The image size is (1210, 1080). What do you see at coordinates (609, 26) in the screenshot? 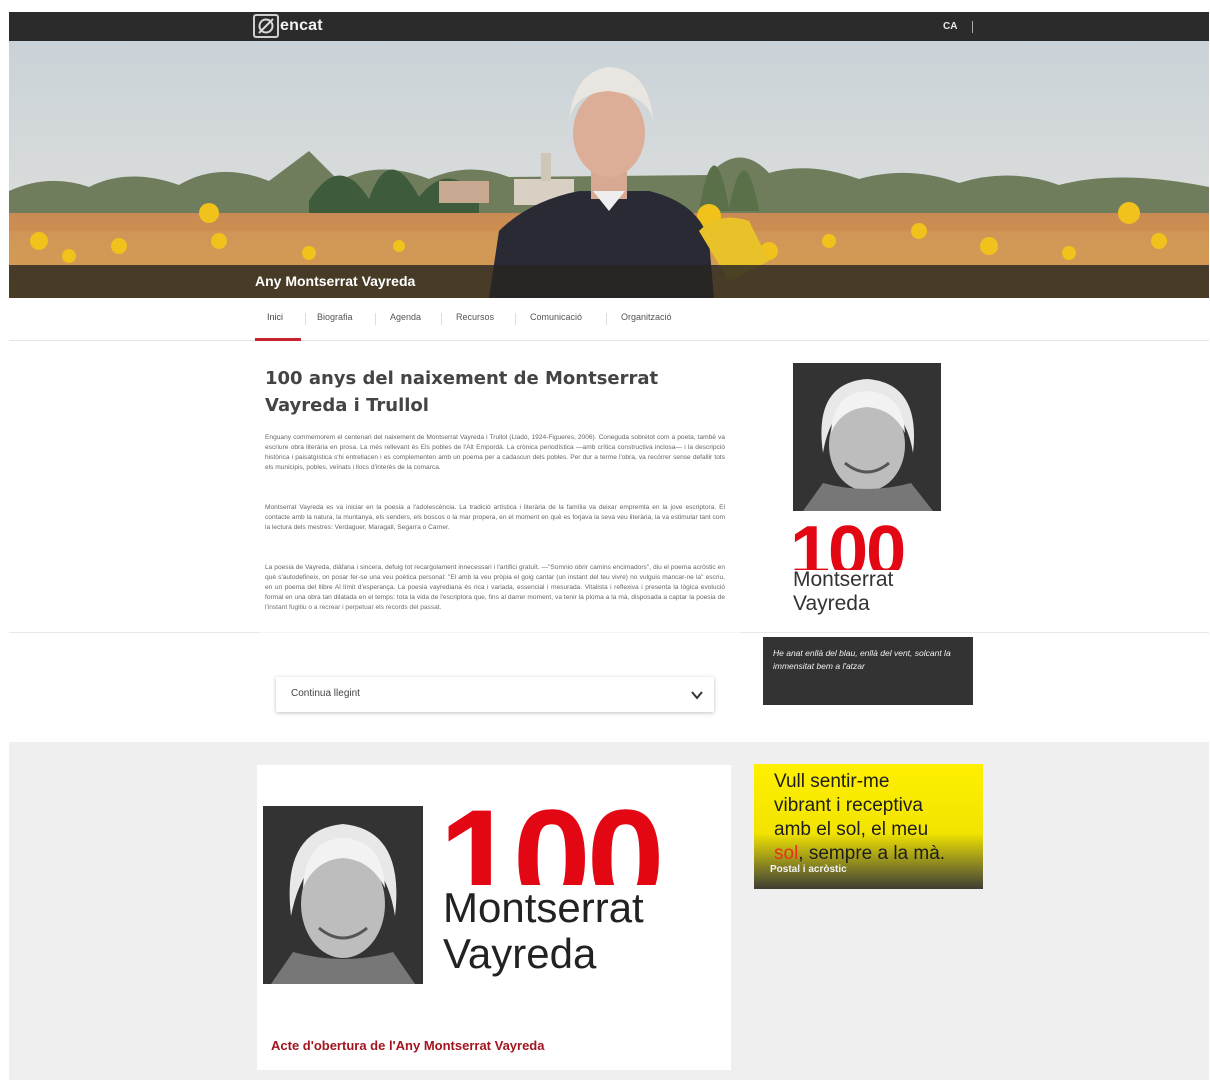
I see `top-bar: encat CA` at bounding box center [609, 26].